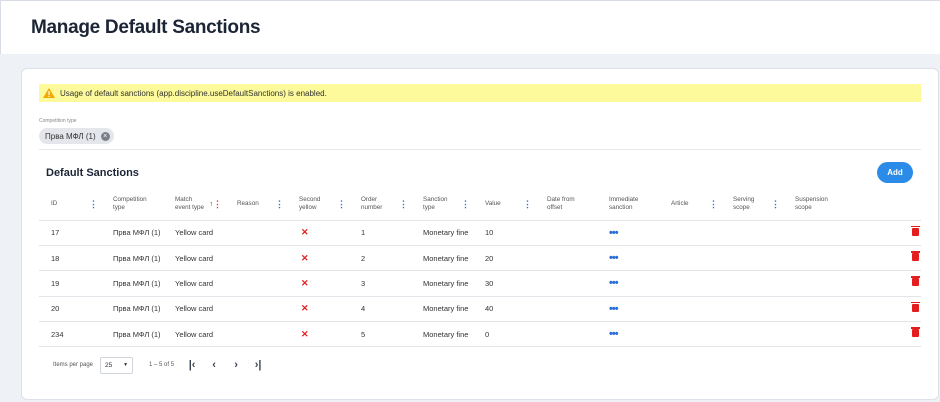  Describe the element at coordinates (442, 205) in the screenshot. I see `col-sanction-type: Sanction type ⋮` at that location.